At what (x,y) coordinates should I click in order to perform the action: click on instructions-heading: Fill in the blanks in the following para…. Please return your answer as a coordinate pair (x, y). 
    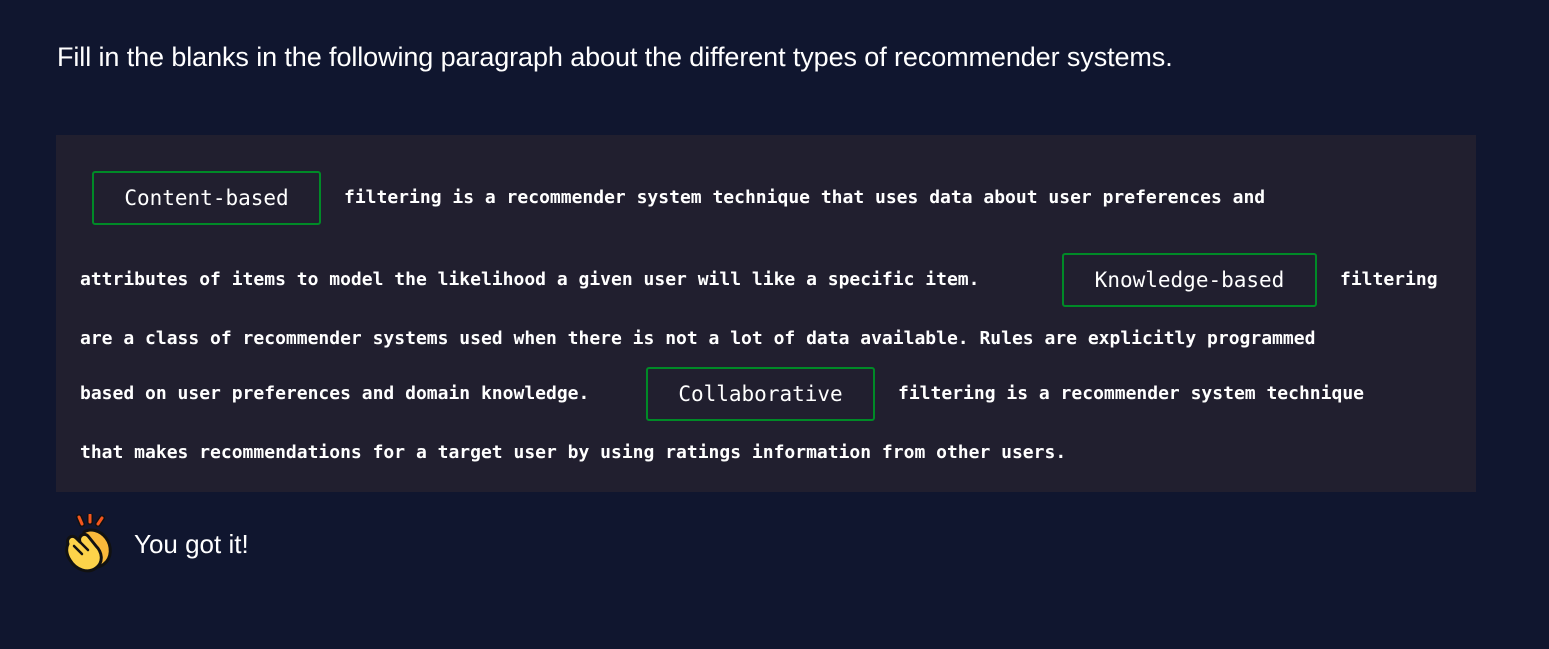
    Looking at the image, I should click on (615, 57).